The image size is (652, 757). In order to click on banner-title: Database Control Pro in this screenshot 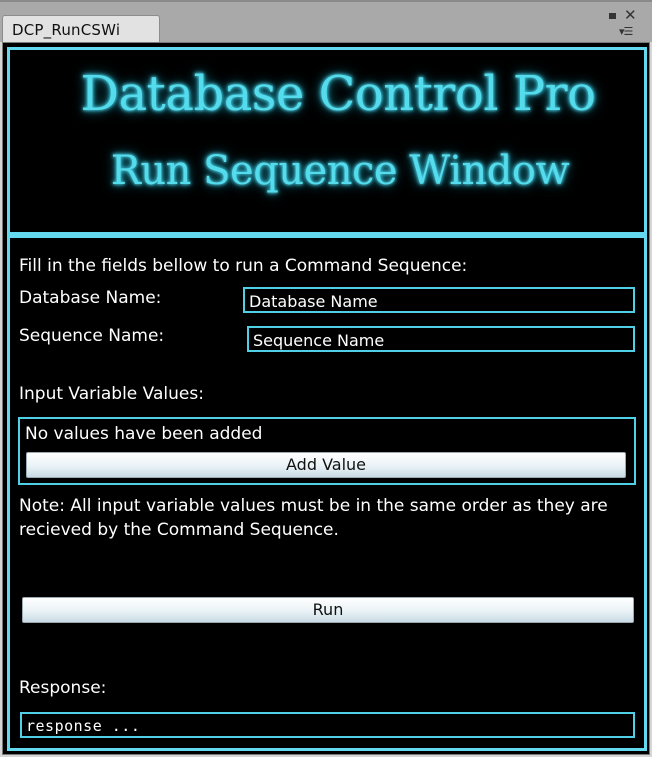, I will do `click(338, 94)`.